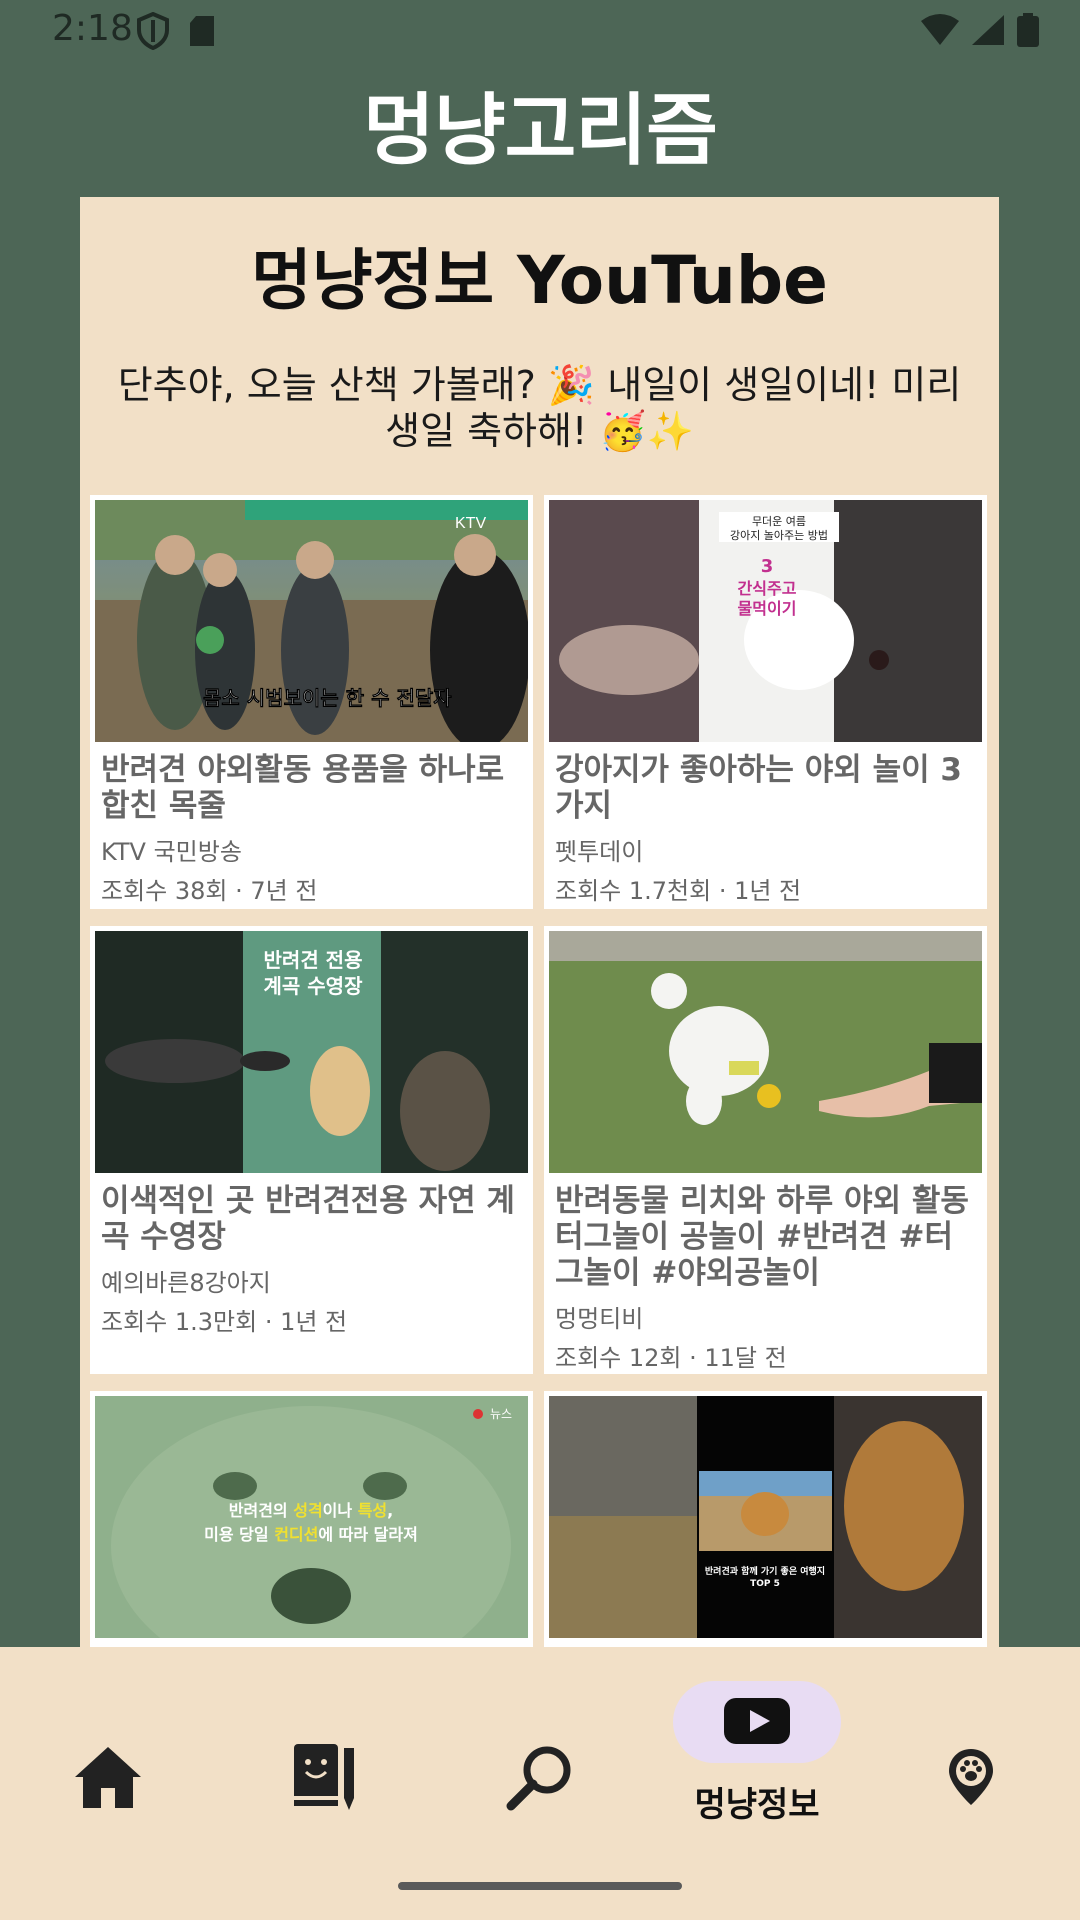 The height and width of the screenshot is (1920, 1080). What do you see at coordinates (501, 1414) in the screenshot?
I see `thumbnail-badge: 뉴스` at bounding box center [501, 1414].